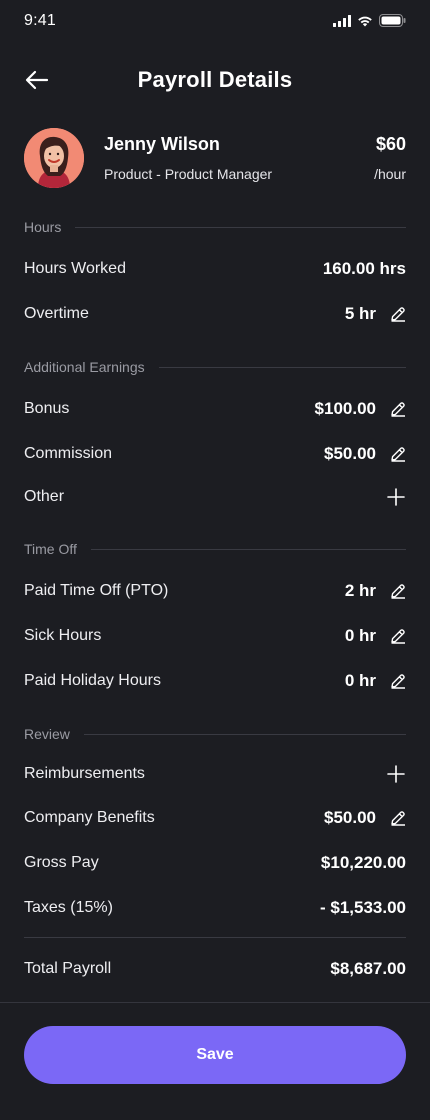 This screenshot has height=1120, width=430. I want to click on sick-hours-label: Sick Hours, so click(63, 635).